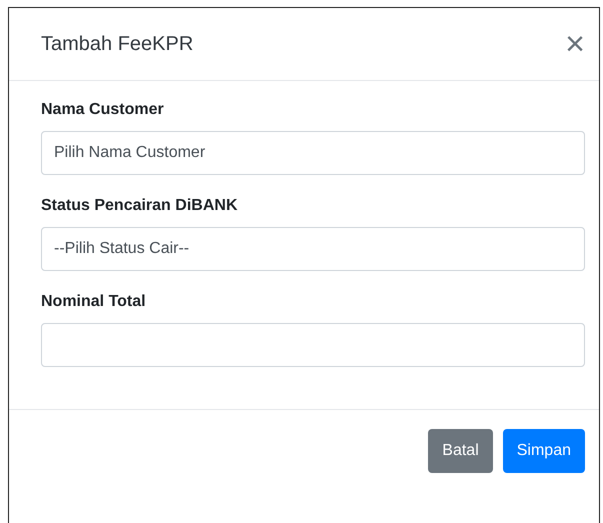 The width and height of the screenshot is (603, 523). Describe the element at coordinates (117, 44) in the screenshot. I see `dialog-title: Tambah FeeKPR` at that location.